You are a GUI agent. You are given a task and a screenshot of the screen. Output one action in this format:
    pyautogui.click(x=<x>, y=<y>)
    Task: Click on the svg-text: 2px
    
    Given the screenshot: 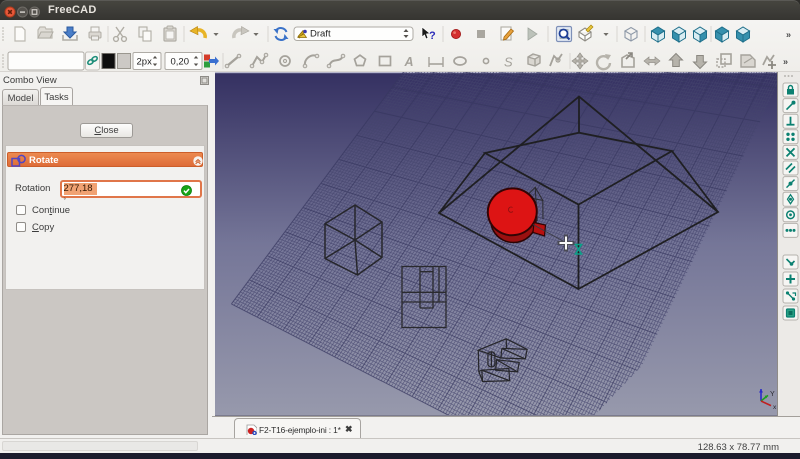 What is the action you would take?
    pyautogui.click(x=145, y=61)
    